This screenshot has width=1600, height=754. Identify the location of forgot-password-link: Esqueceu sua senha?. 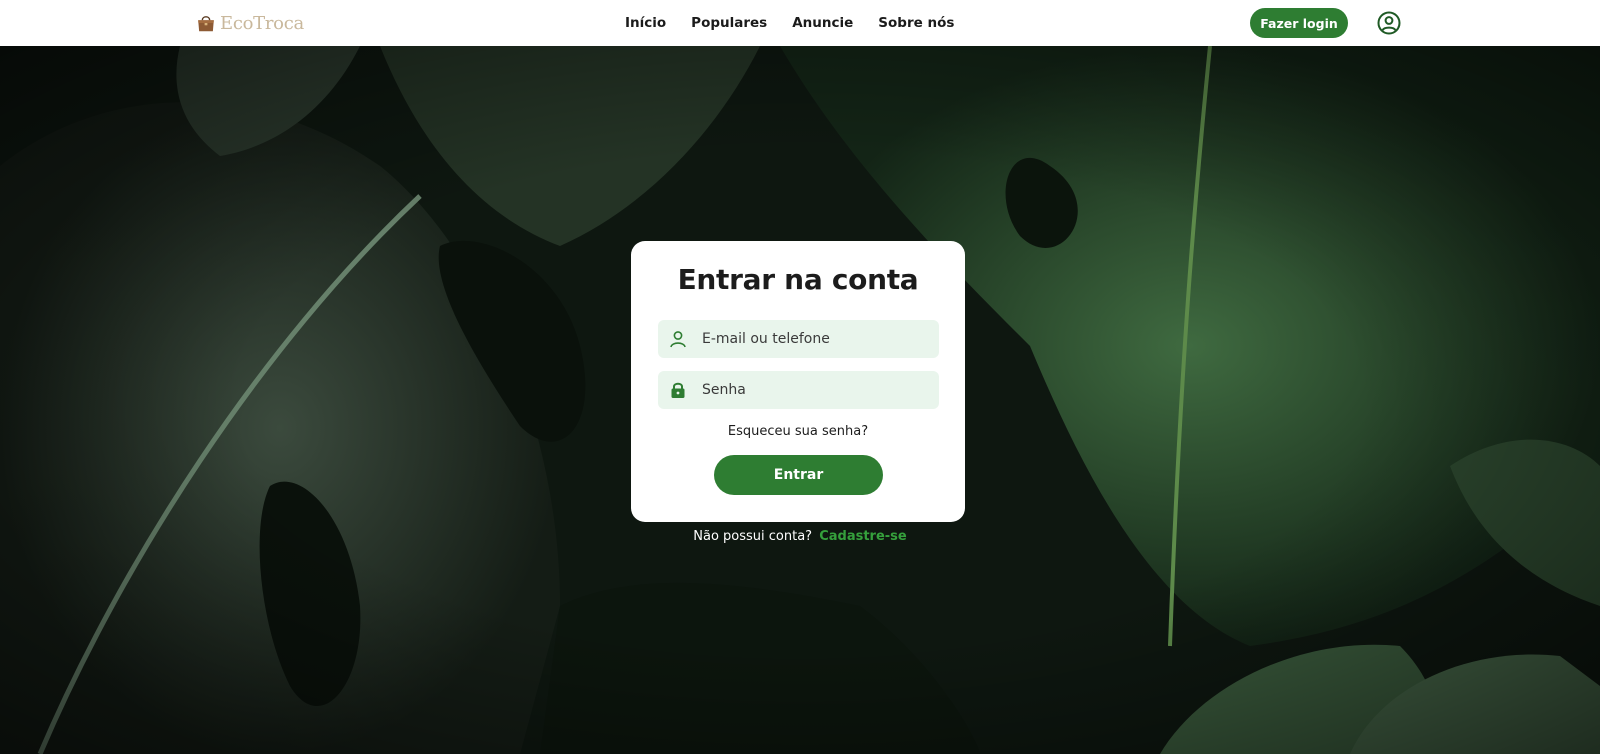
(798, 431).